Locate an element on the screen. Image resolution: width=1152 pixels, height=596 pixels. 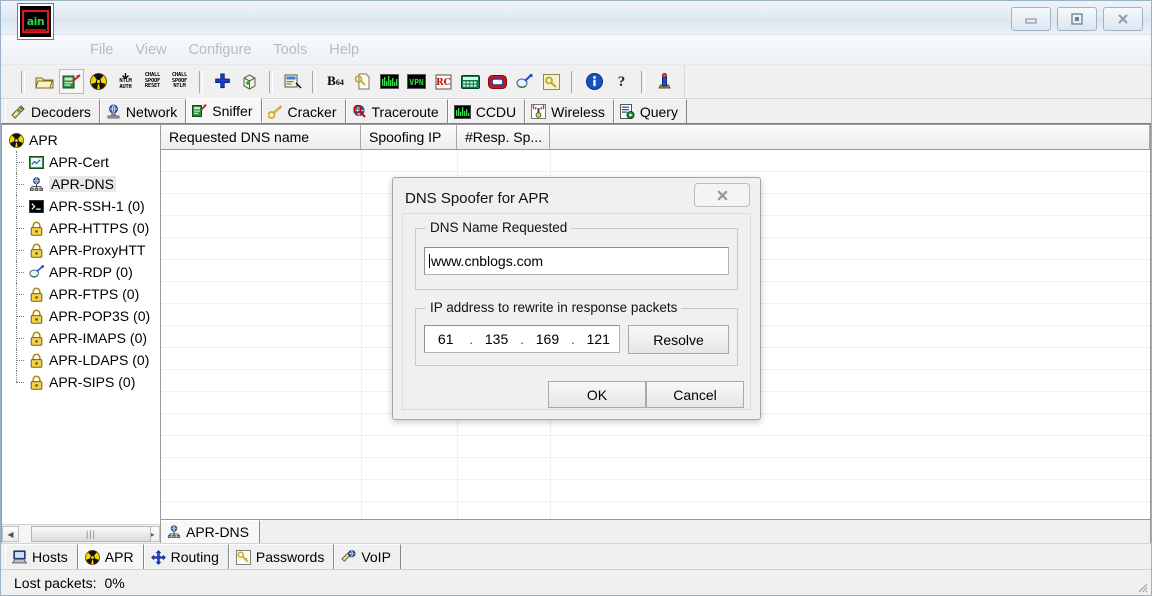
bottom-tab-routing: Routing is located at coordinates (186, 556).